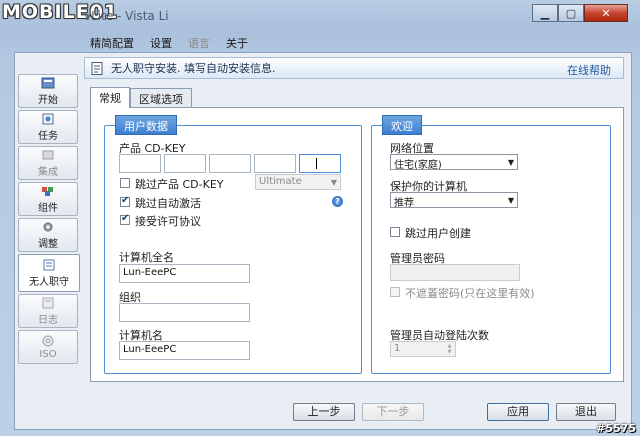  What do you see at coordinates (48, 127) in the screenshot?
I see `nav-tasks: 任务` at bounding box center [48, 127].